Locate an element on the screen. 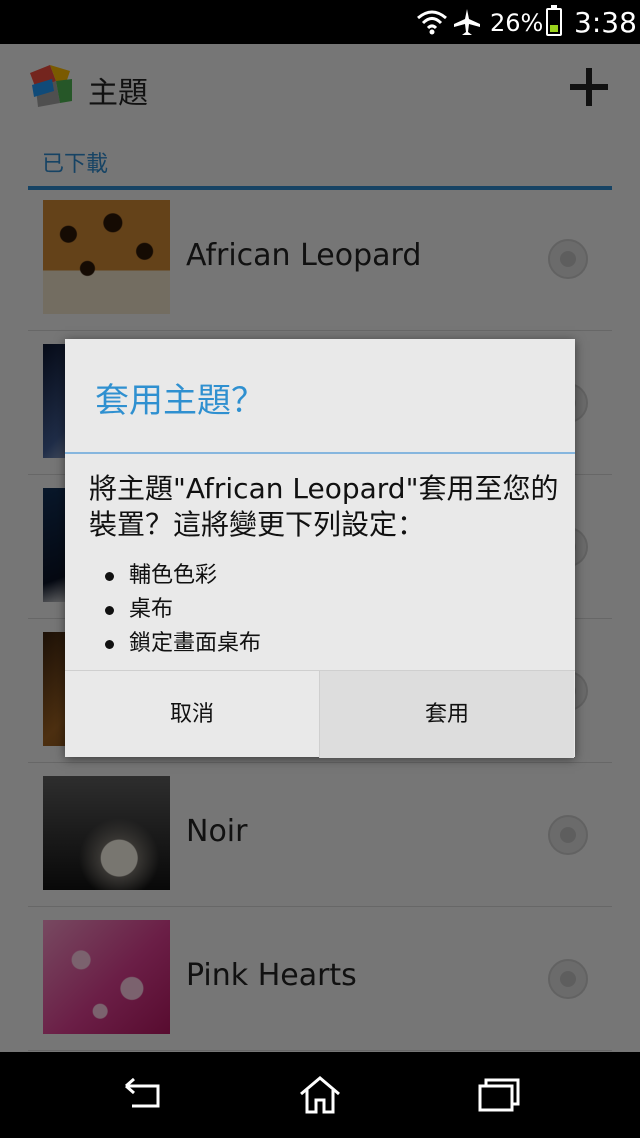  list-item: 鎖定畫面桌布 is located at coordinates (182, 644).